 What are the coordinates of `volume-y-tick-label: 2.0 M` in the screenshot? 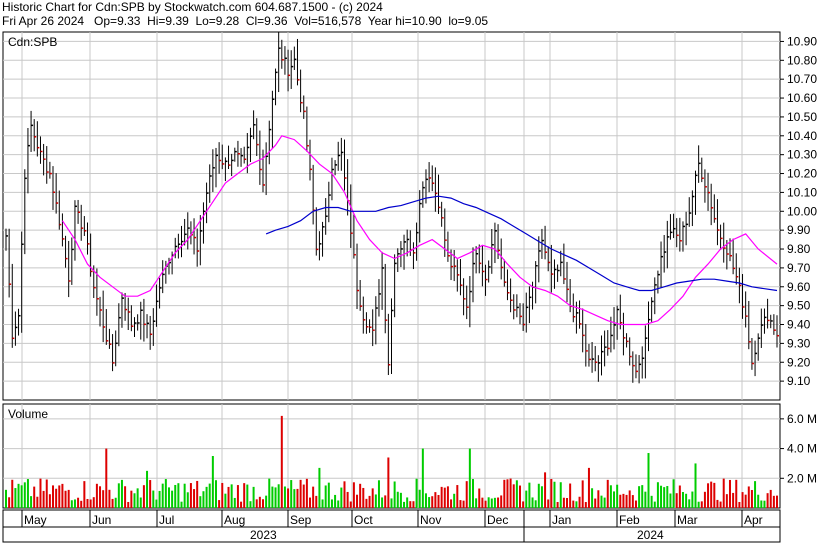 It's located at (802, 478).